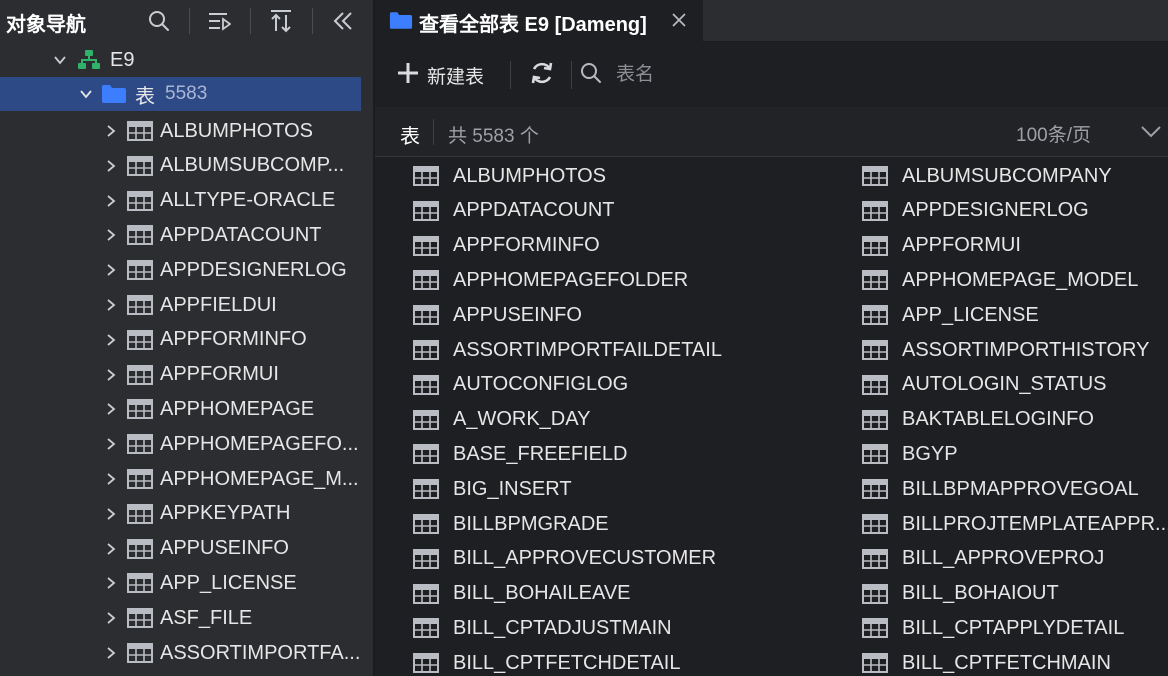  What do you see at coordinates (736, 75) in the screenshot?
I see `table-name-search-input` at bounding box center [736, 75].